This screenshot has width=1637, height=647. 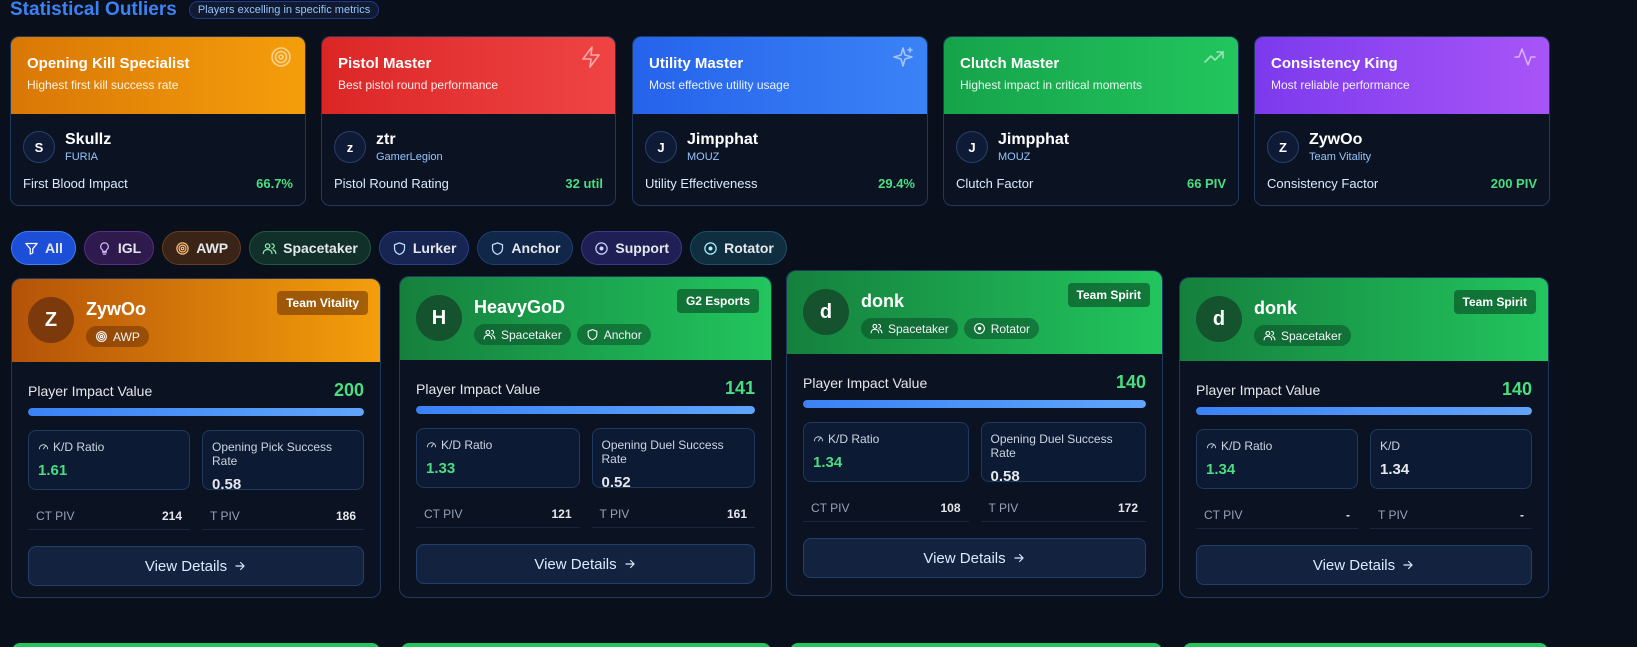 What do you see at coordinates (696, 63) in the screenshot?
I see `outlier-title: Utility Master` at bounding box center [696, 63].